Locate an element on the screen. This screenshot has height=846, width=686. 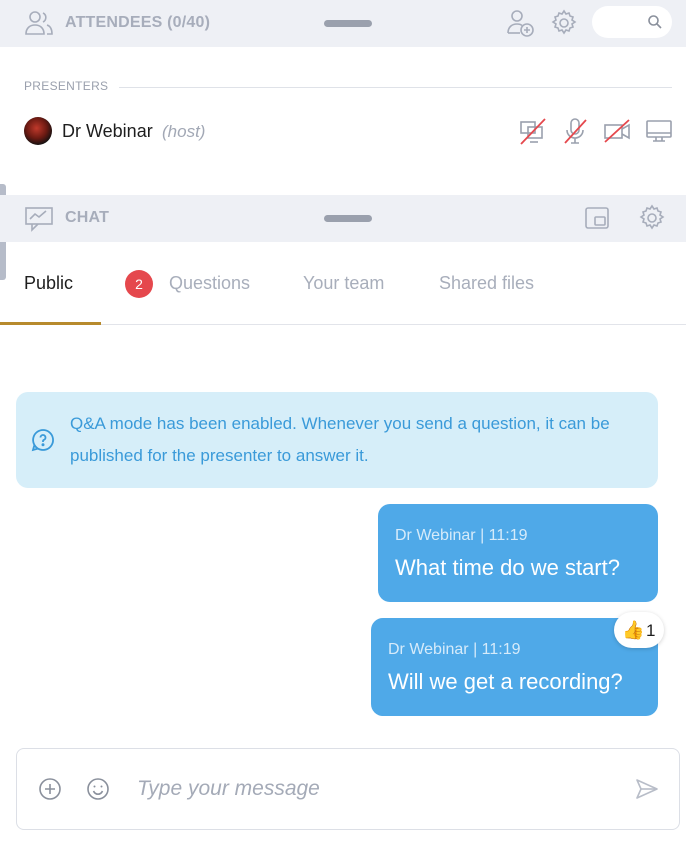
reaction-badge: 👍 1 is located at coordinates (639, 630).